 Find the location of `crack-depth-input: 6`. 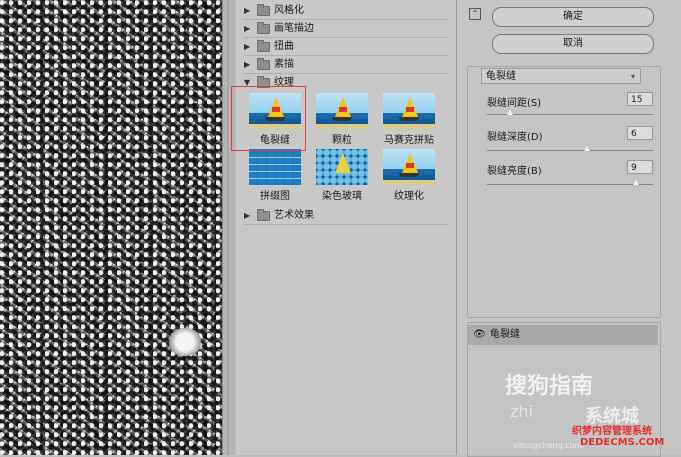

crack-depth-input: 6 is located at coordinates (640, 133).